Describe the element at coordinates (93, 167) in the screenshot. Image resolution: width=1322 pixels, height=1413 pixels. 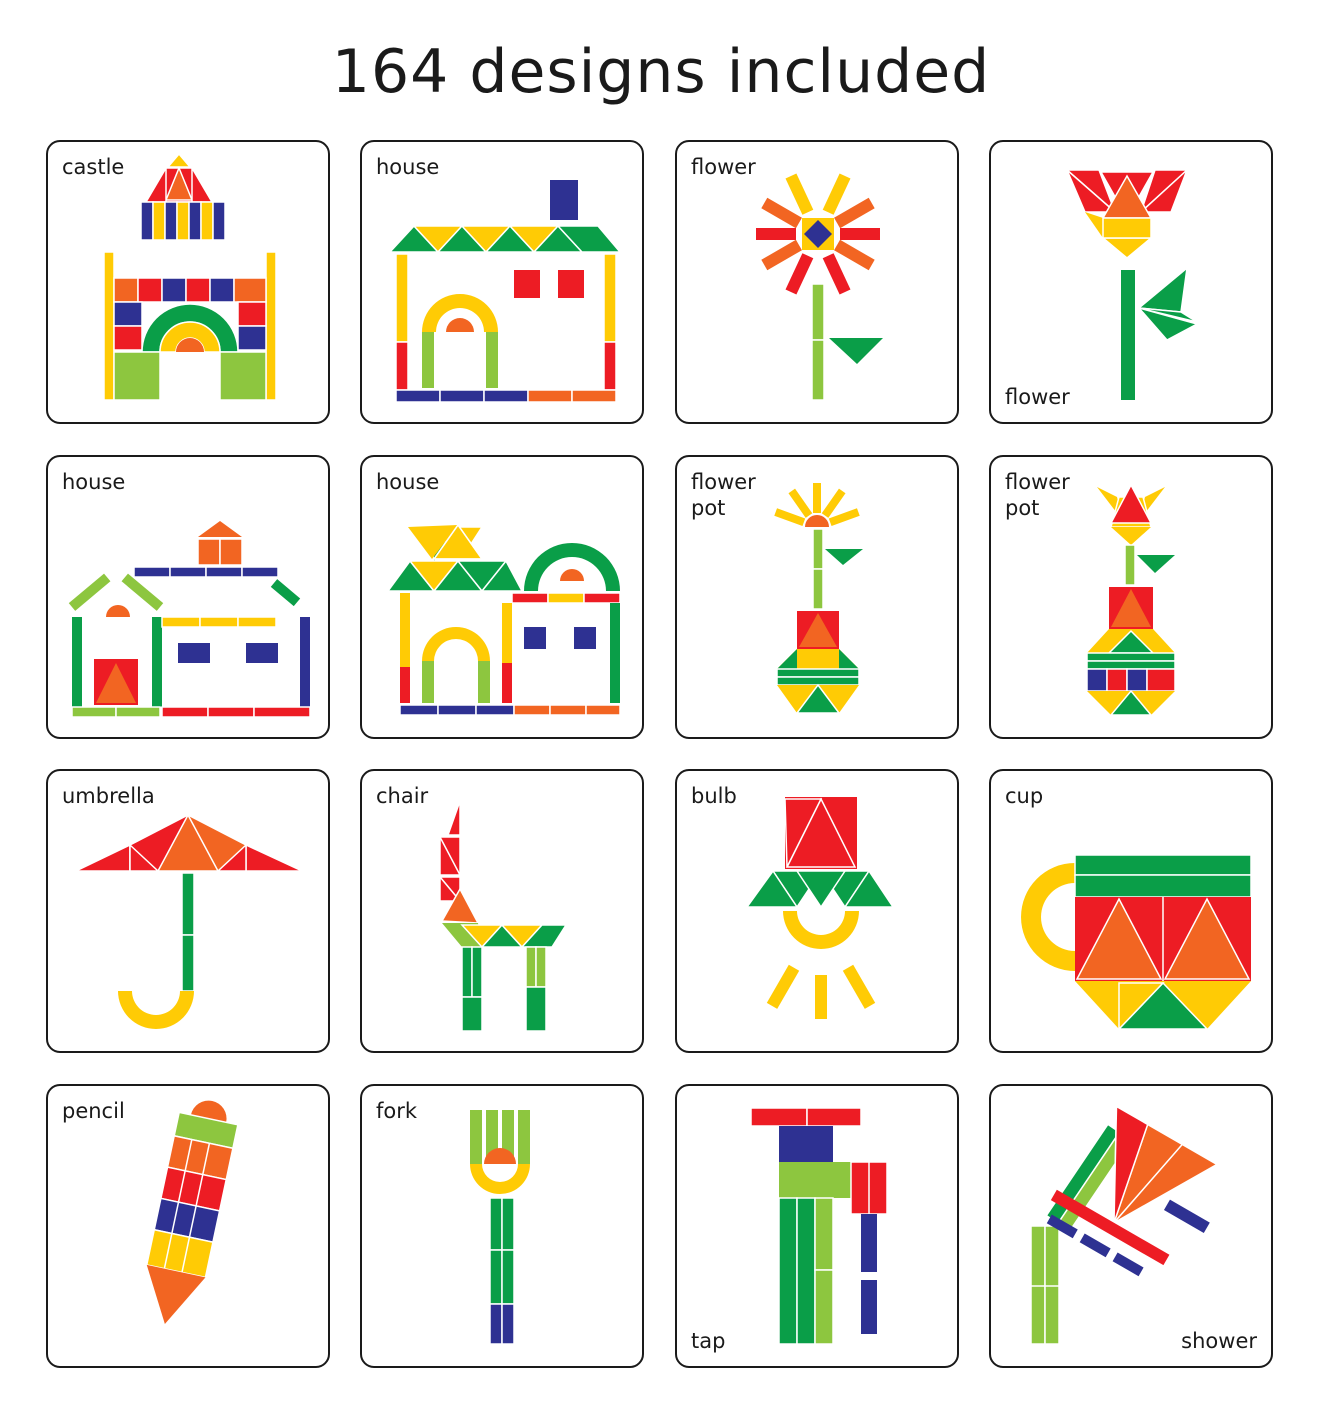
I see `card-label: castle` at that location.